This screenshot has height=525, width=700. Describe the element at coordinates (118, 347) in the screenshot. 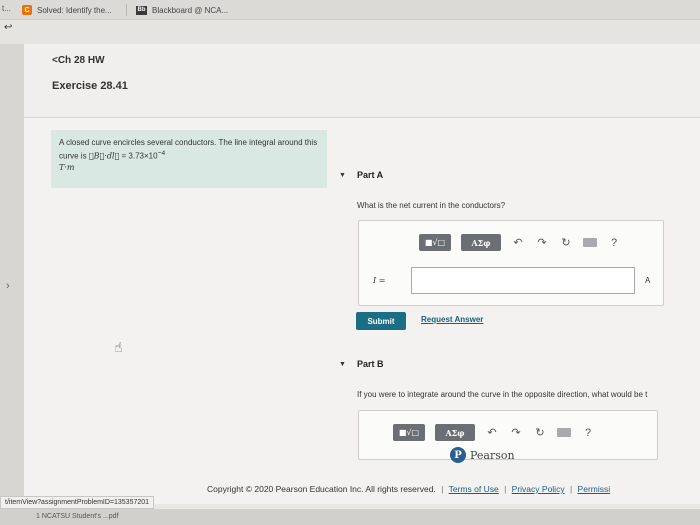

I see `hand-cursor-icon: ☝` at that location.